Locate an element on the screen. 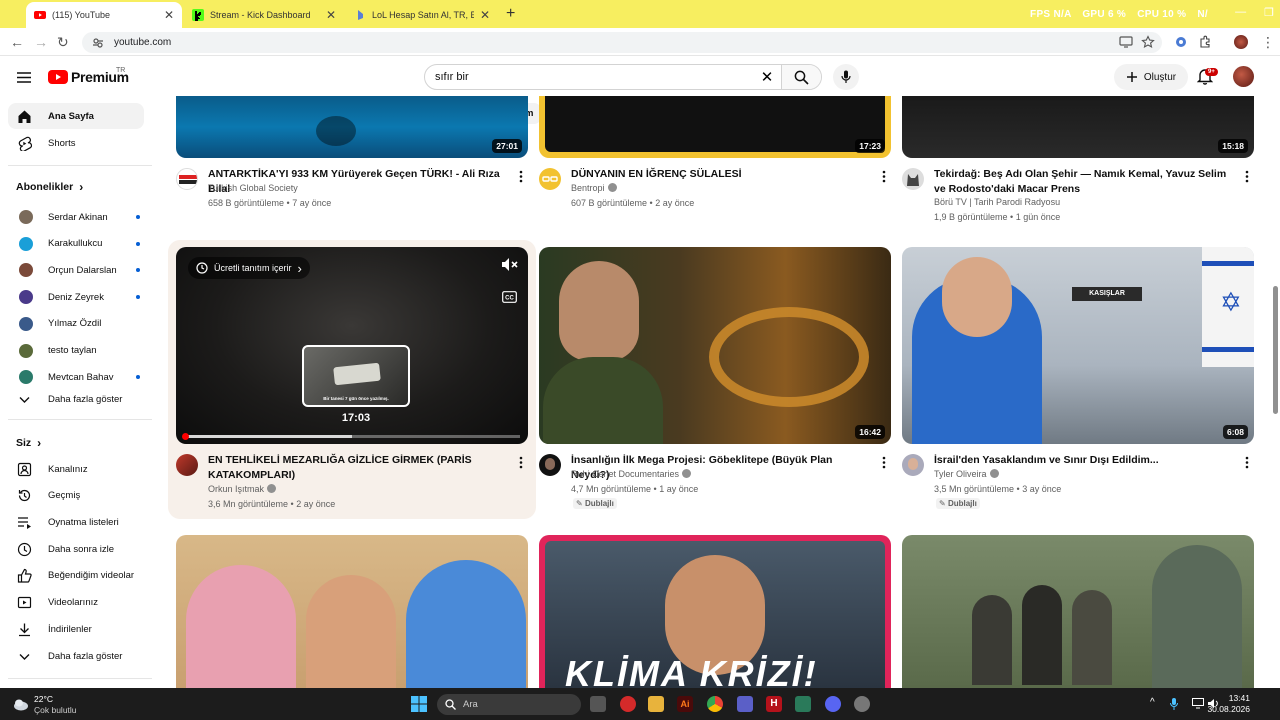  monitor-icon is located at coordinates (1198, 703).